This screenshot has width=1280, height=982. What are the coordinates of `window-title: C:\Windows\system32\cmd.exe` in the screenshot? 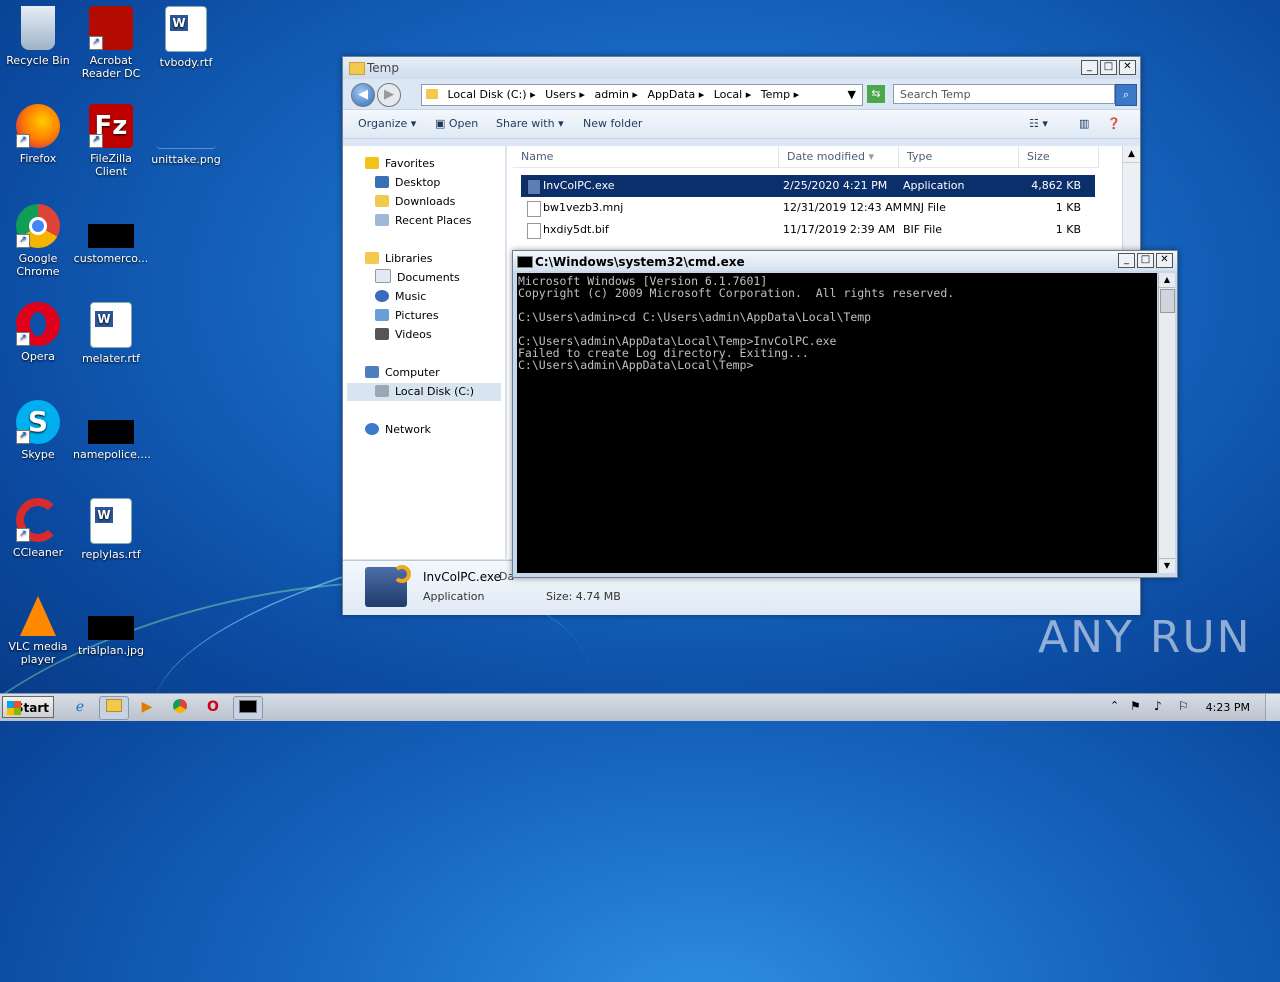 It's located at (640, 262).